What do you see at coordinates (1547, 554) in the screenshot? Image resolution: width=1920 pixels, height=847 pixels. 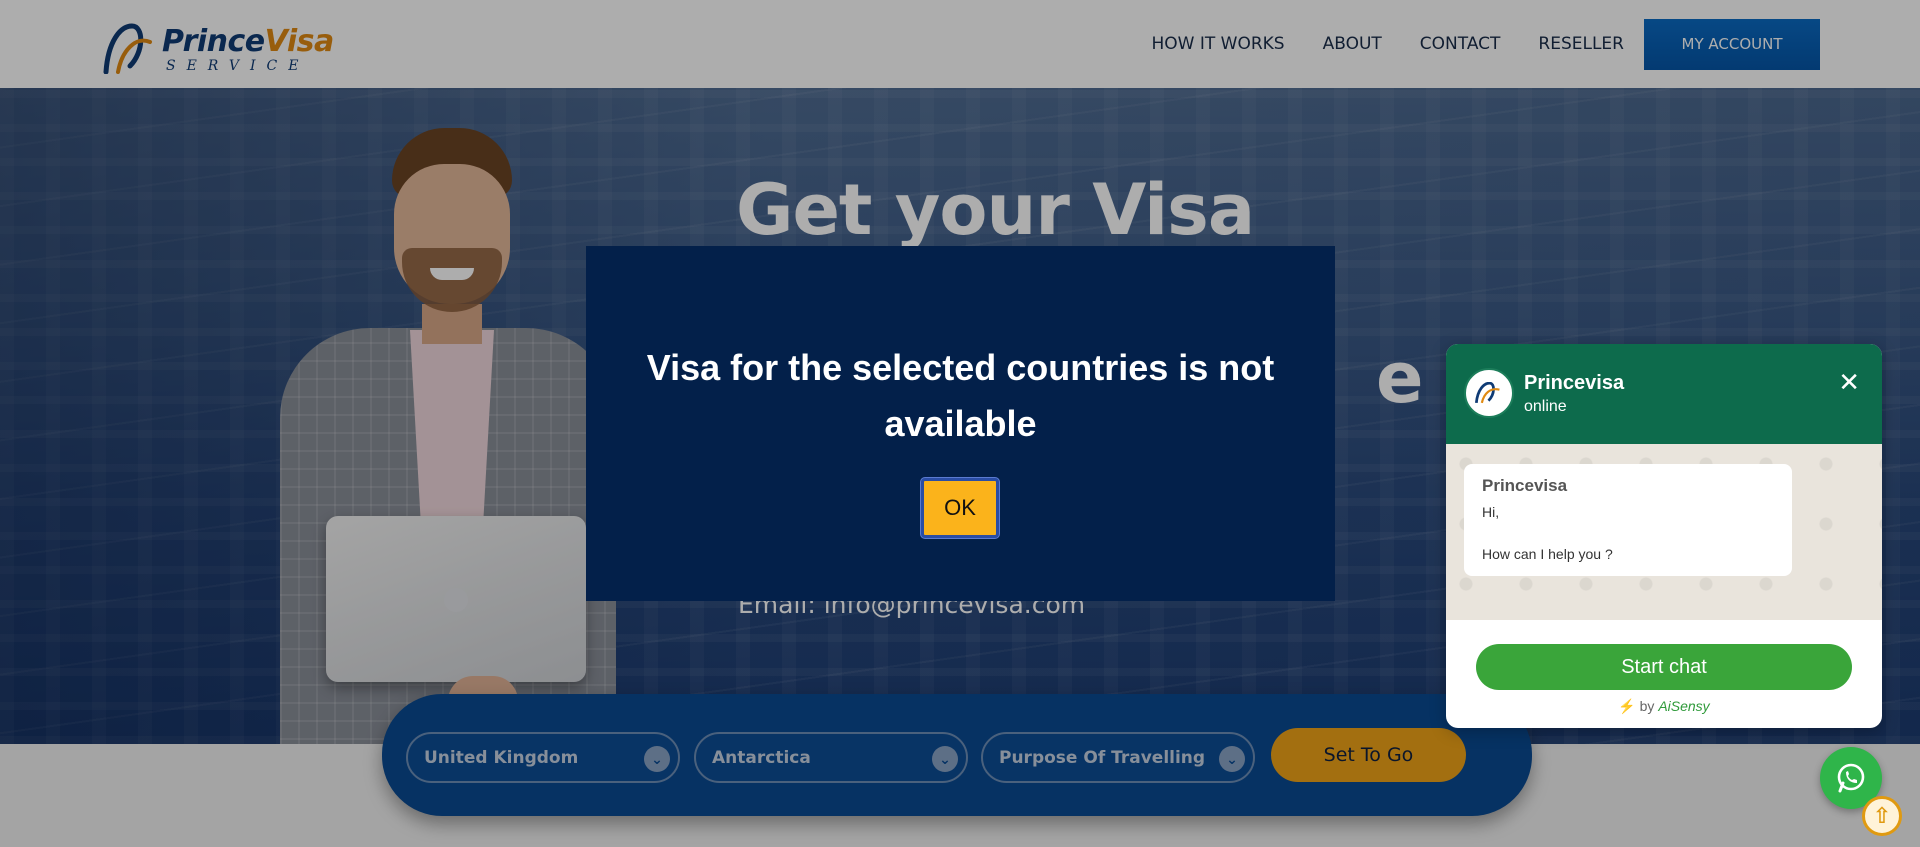 I see `chat-message-line2: How can I help you ?` at bounding box center [1547, 554].